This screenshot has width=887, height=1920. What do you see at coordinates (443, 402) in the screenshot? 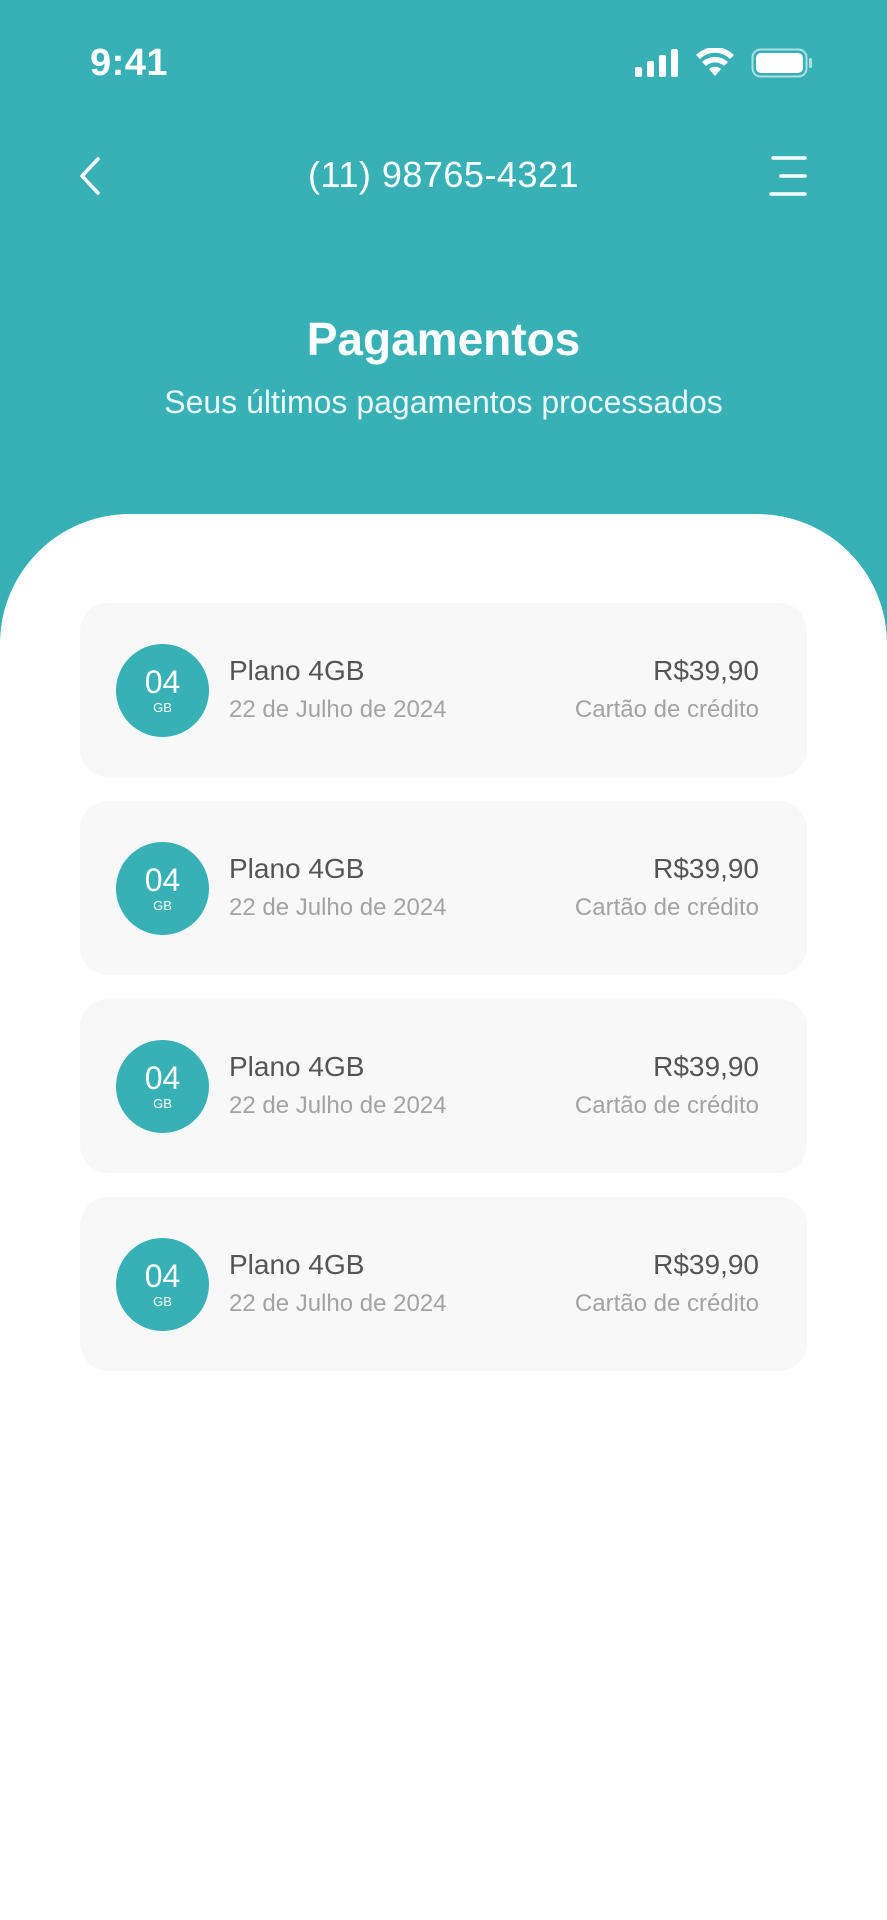
I see `page-subtitle: Seus últimos pagamentos processados` at bounding box center [443, 402].